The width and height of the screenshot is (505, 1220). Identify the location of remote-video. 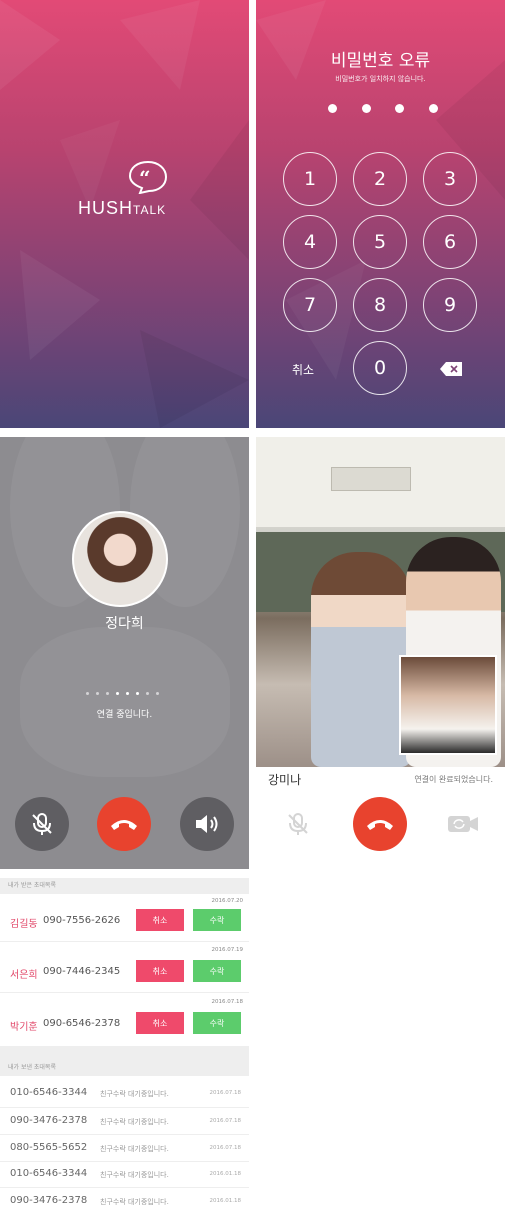
(380, 602).